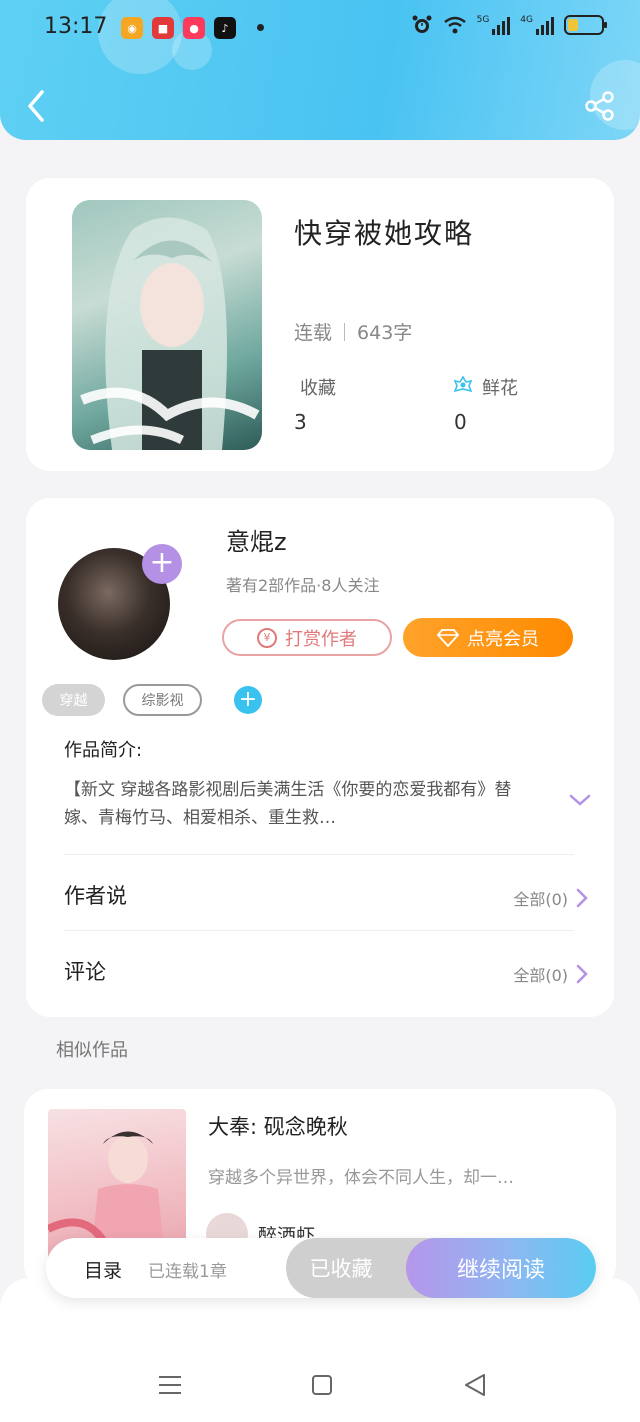 The height and width of the screenshot is (1422, 640). What do you see at coordinates (573, 25) in the screenshot?
I see `battery-fill` at bounding box center [573, 25].